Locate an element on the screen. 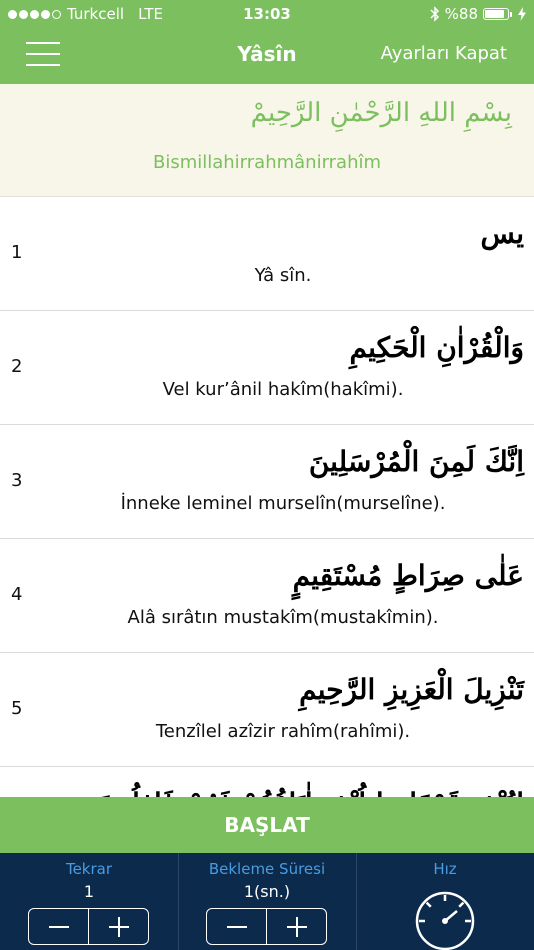 The height and width of the screenshot is (950, 534). basmala-transliteration: Bismillahirrahmânirrahîm is located at coordinates (267, 162).